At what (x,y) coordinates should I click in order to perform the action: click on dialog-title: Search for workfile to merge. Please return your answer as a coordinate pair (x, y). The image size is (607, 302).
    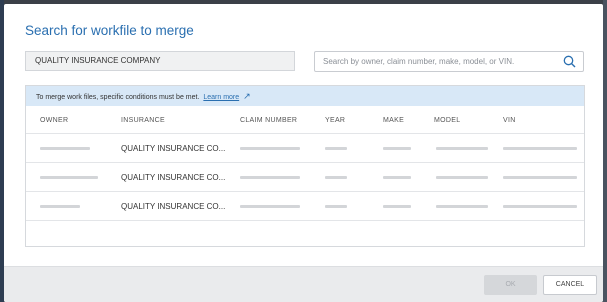
    Looking at the image, I should click on (109, 30).